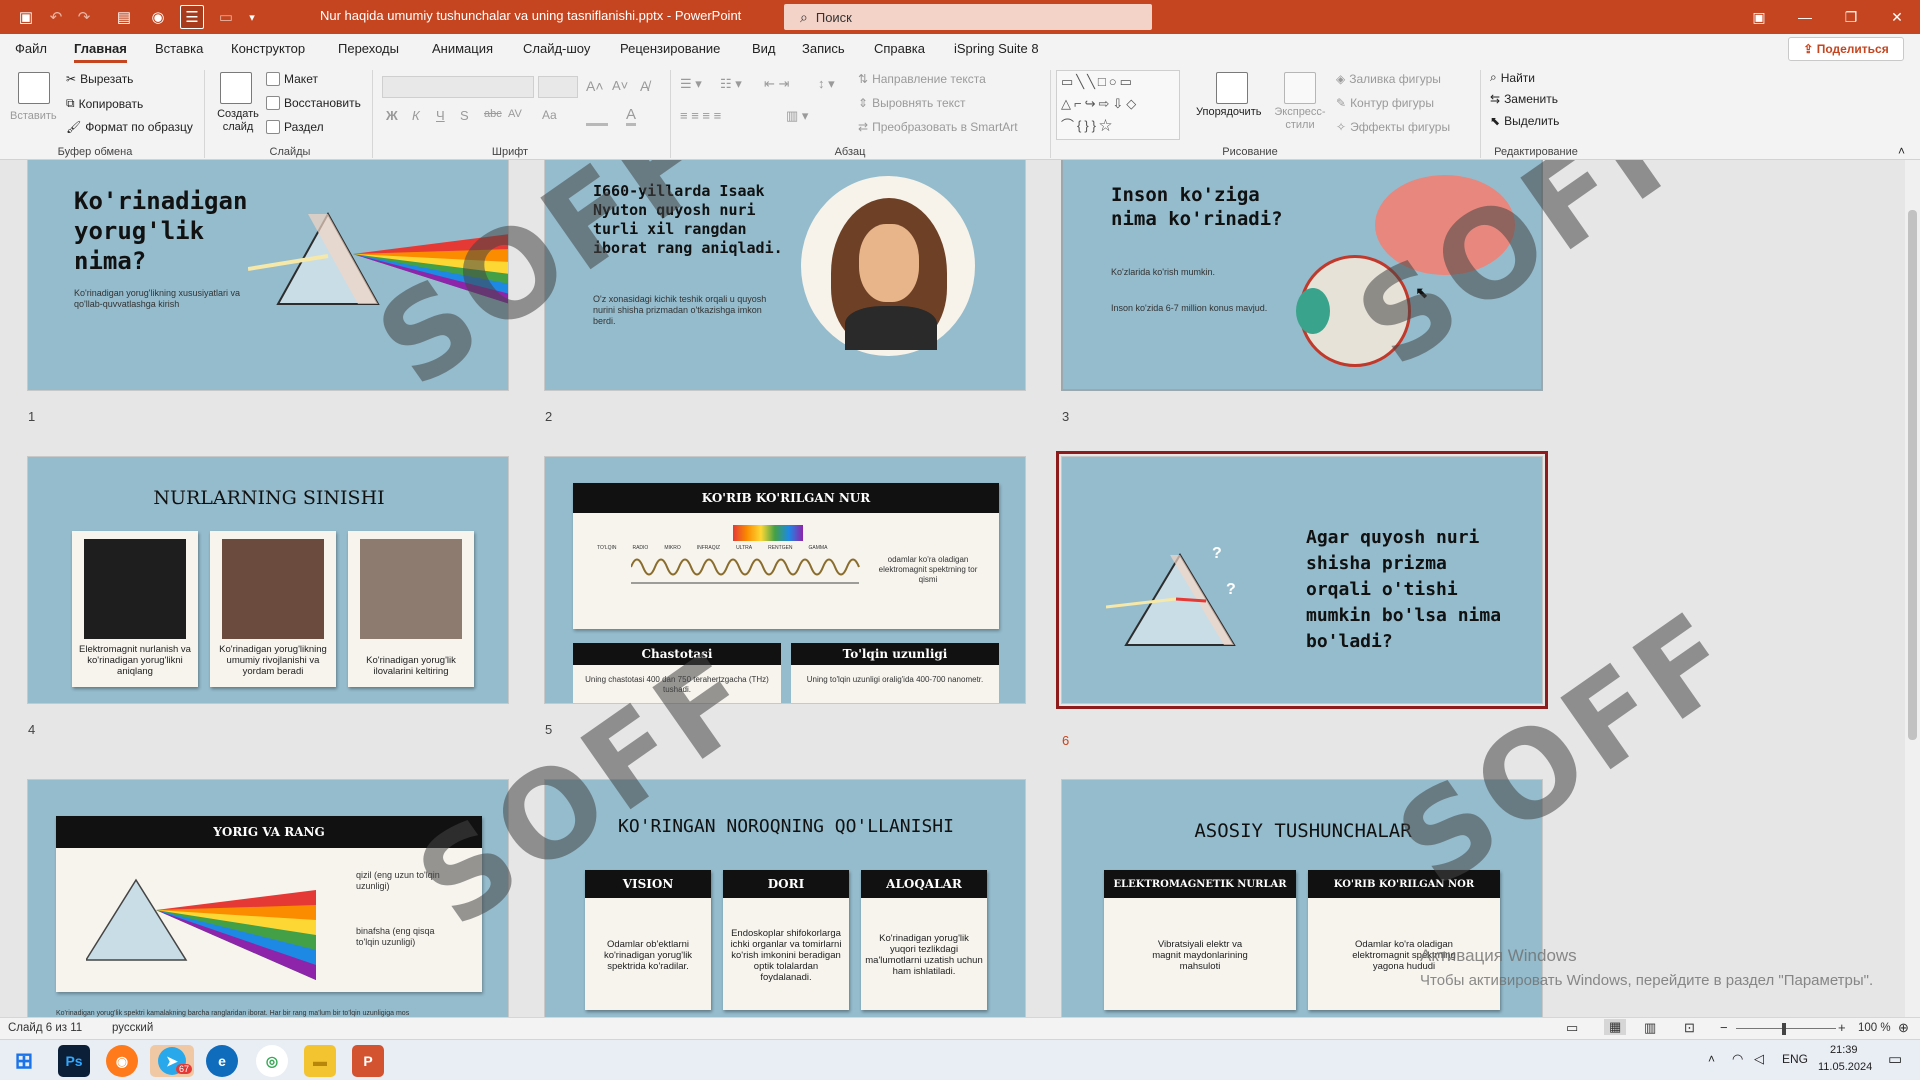 Image resolution: width=1920 pixels, height=1080 pixels. Describe the element at coordinates (1393, 127) in the screenshot. I see `shape-effects-button: ✧ Эффекты фигуры` at that location.